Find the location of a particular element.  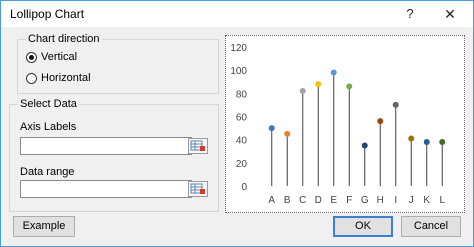

x-tick-label: K is located at coordinates (426, 200).